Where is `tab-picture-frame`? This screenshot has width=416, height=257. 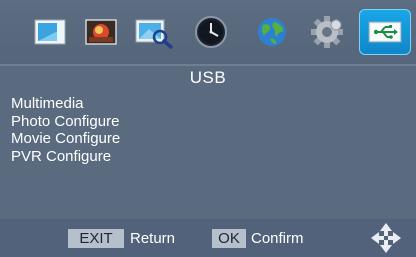 tab-picture-frame is located at coordinates (51, 32).